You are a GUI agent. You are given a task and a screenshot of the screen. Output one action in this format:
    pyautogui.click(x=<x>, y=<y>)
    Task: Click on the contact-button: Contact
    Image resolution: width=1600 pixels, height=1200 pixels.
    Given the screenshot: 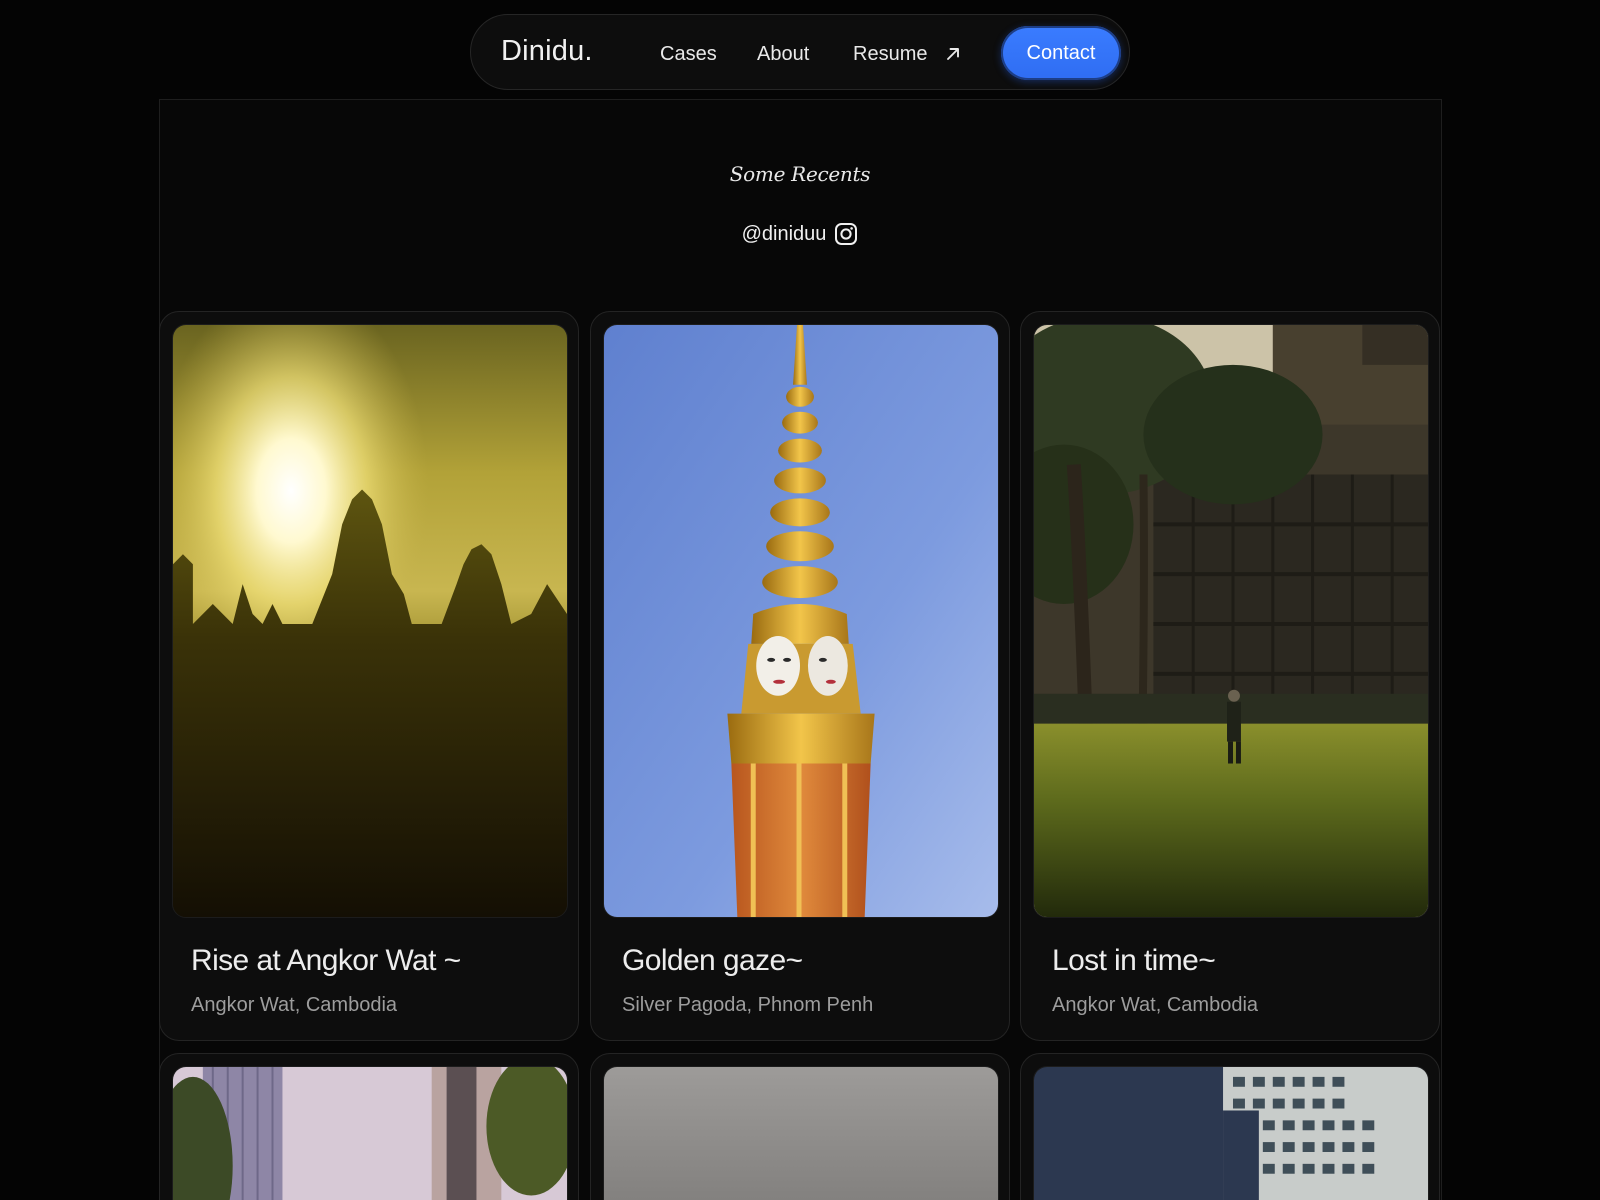 What is the action you would take?
    pyautogui.click(x=1061, y=53)
    